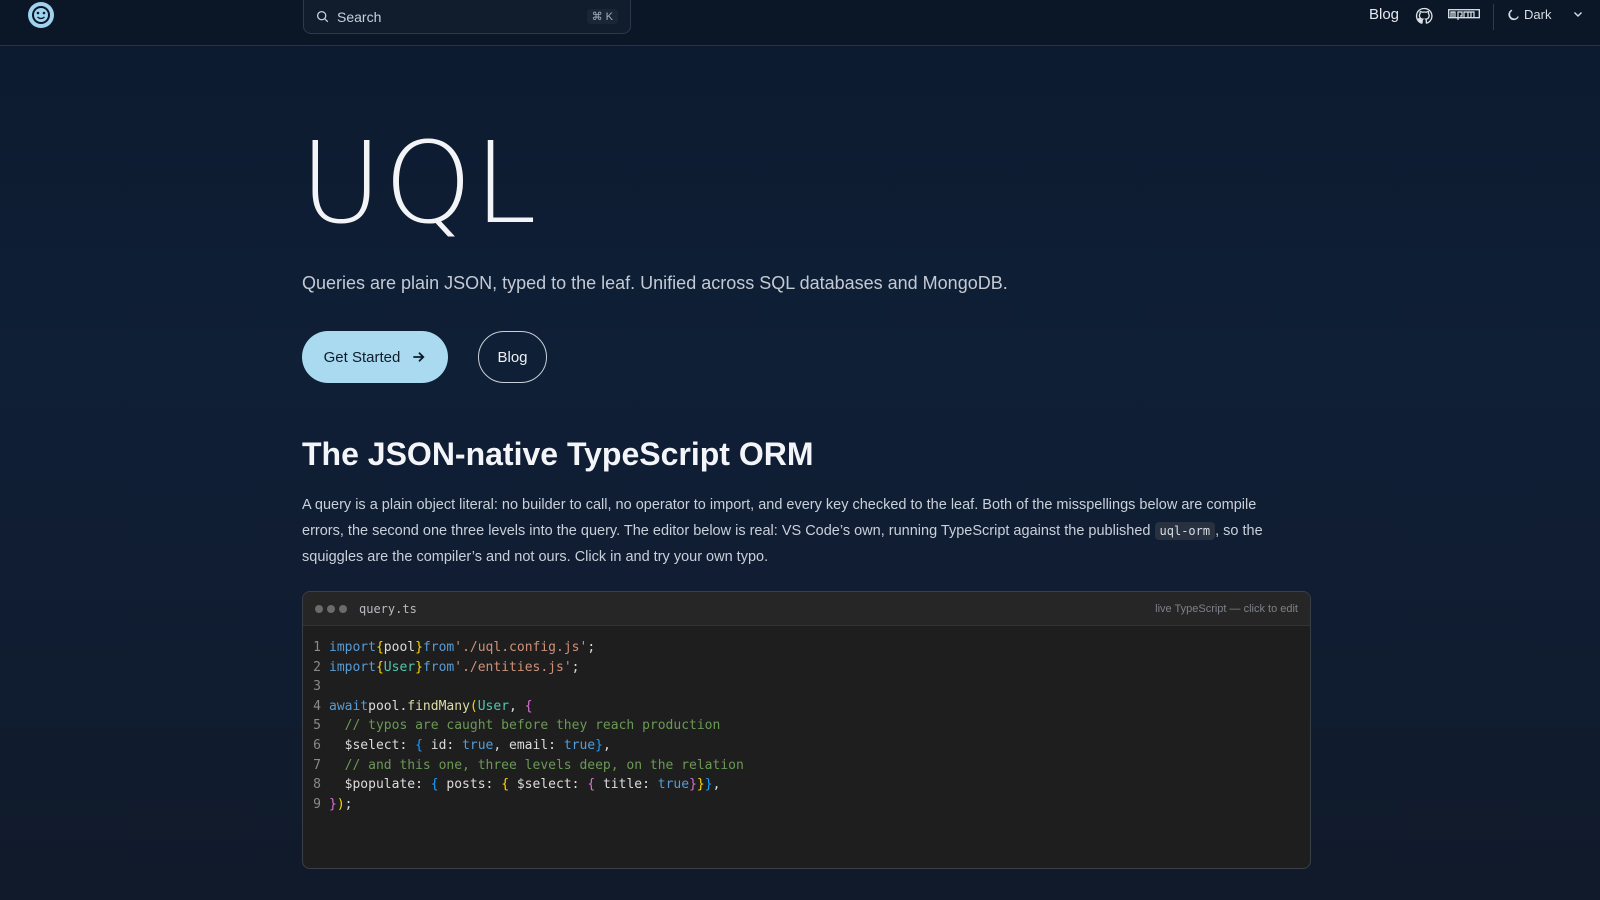 The image size is (1600, 900). I want to click on chevron-down-icon, so click(1578, 14).